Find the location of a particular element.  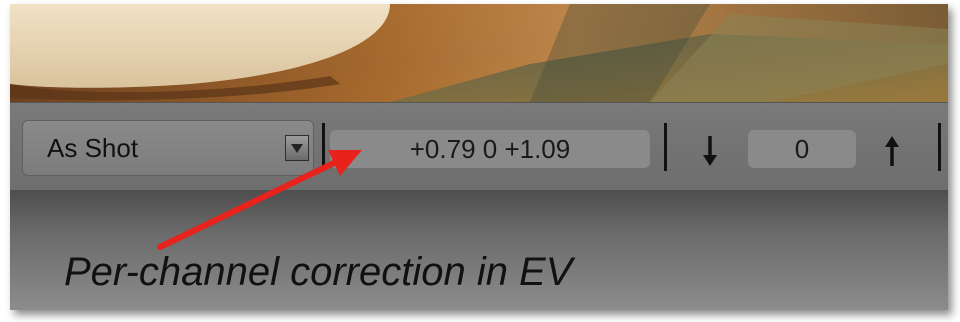

channel-correction-field: +0.79 0 +1.09 is located at coordinates (490, 149).